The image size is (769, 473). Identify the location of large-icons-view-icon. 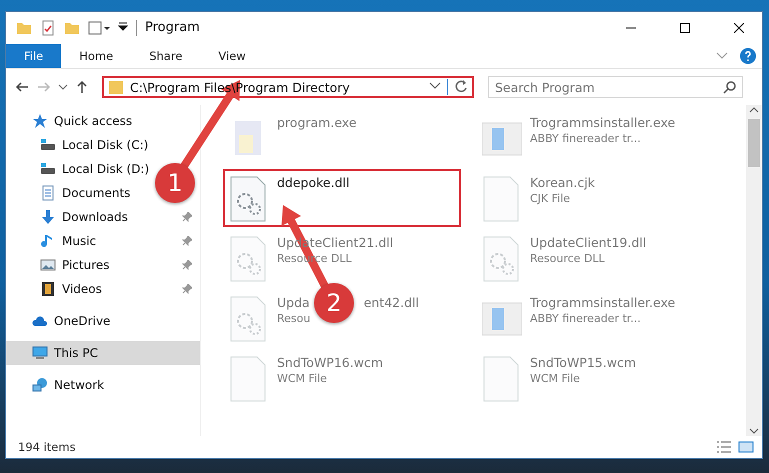
(746, 447).